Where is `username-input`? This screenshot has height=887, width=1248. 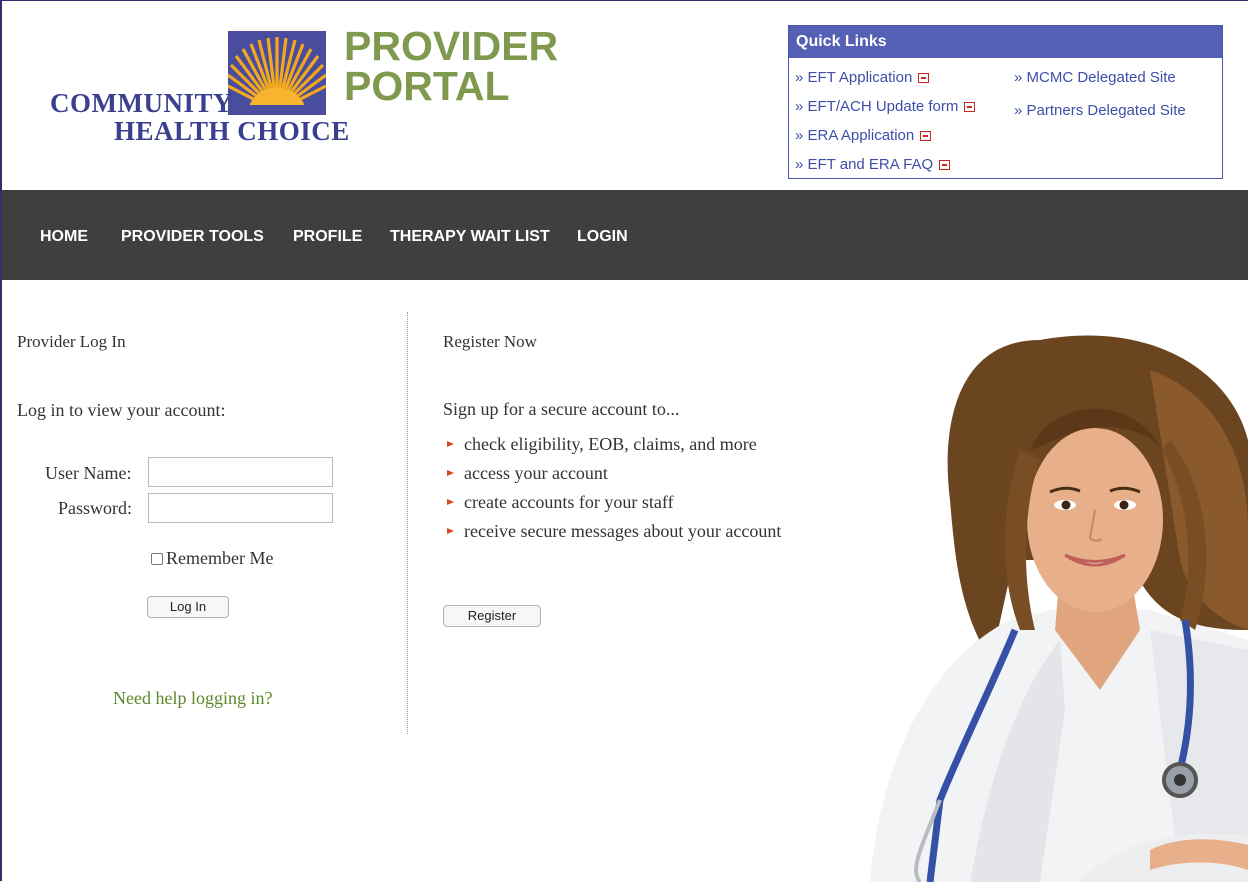
username-input is located at coordinates (240, 472).